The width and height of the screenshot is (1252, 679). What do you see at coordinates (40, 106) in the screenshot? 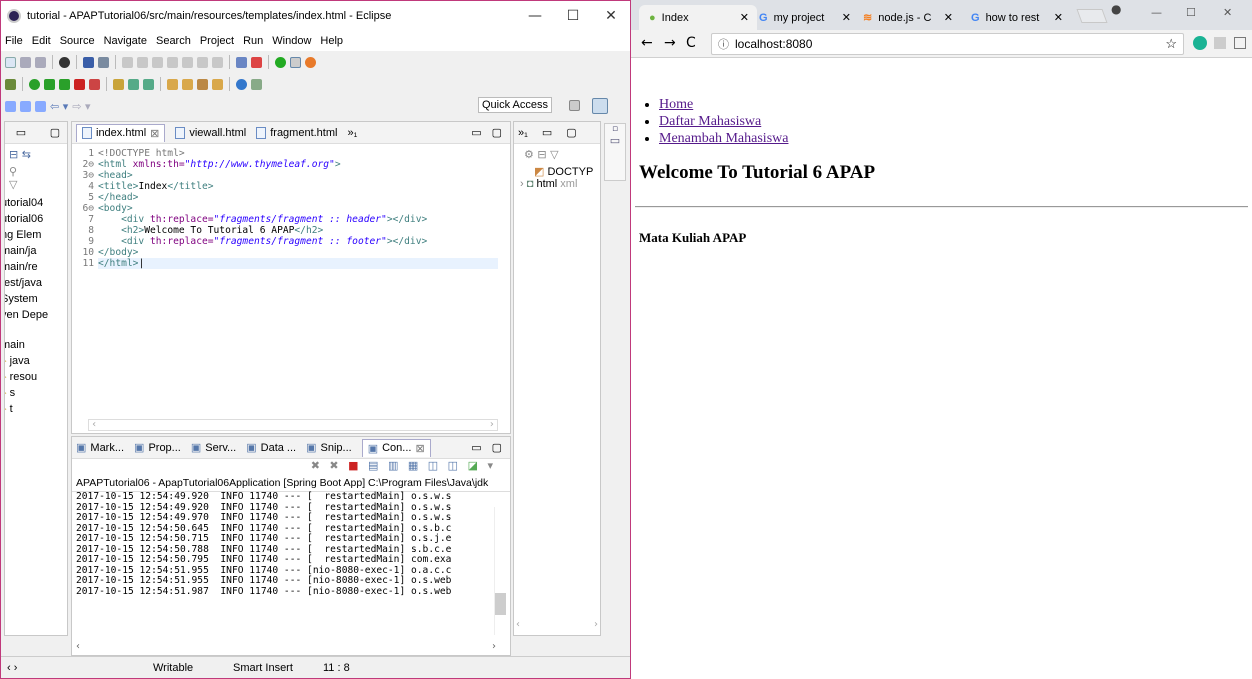
I see `last-edit-icon` at bounding box center [40, 106].